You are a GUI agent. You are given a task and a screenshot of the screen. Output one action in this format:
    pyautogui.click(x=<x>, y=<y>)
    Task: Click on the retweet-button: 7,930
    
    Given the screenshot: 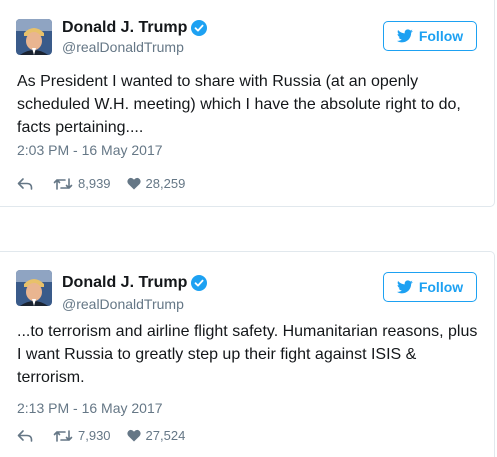 What is the action you would take?
    pyautogui.click(x=82, y=435)
    